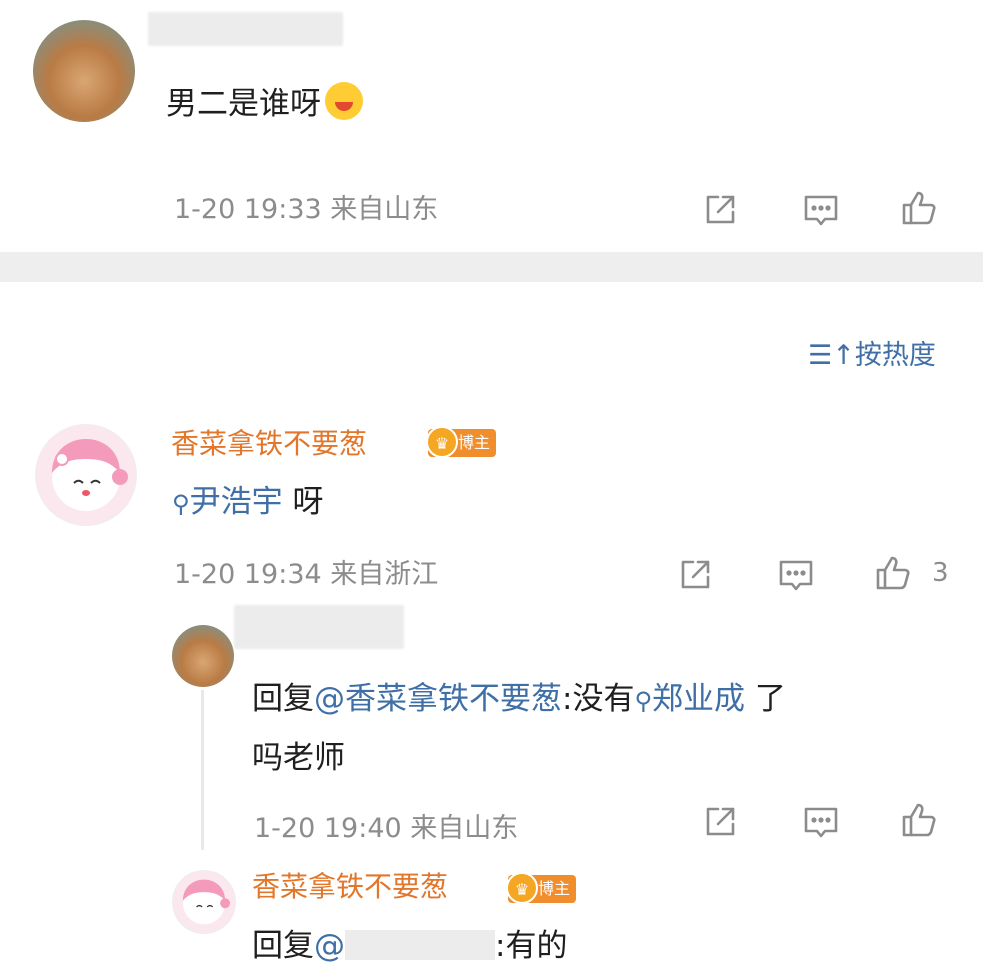 The width and height of the screenshot is (983, 966). I want to click on comment-meta: 1-20 19:34 来自浙江, so click(306, 575).